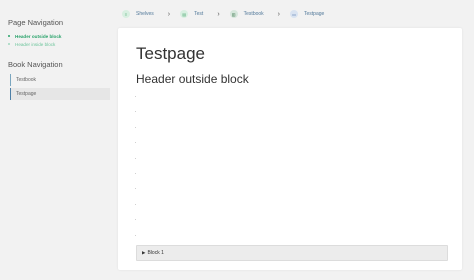  I want to click on book-nav-item-testbook: Testbook, so click(60, 80).